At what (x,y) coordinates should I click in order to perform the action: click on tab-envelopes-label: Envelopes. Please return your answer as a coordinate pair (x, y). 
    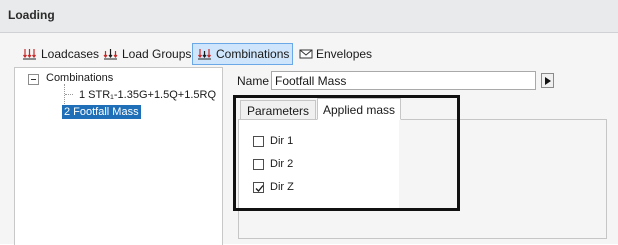
    Looking at the image, I should click on (344, 54).